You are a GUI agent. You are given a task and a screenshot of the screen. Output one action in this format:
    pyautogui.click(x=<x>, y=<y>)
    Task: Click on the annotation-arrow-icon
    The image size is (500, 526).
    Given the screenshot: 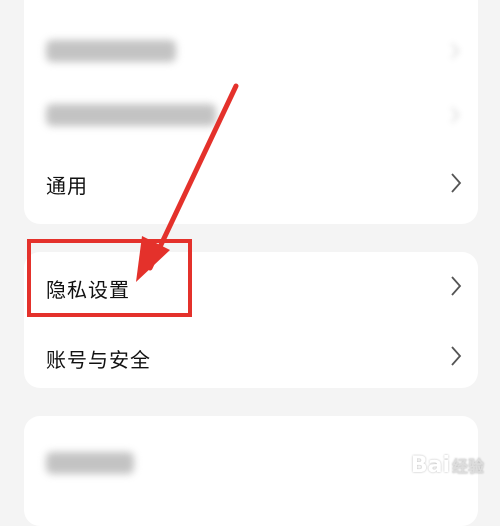 What is the action you would take?
    pyautogui.click(x=187, y=182)
    